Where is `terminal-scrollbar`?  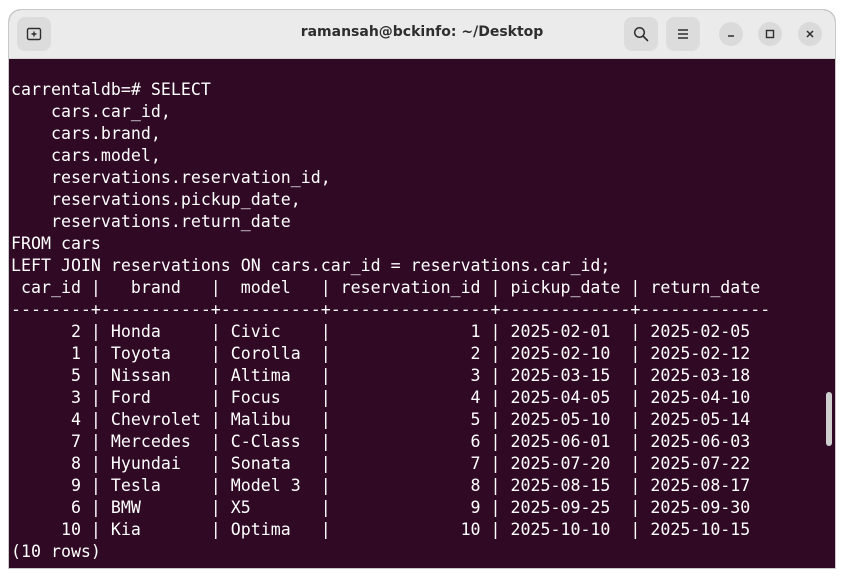 terminal-scrollbar is located at coordinates (829, 419).